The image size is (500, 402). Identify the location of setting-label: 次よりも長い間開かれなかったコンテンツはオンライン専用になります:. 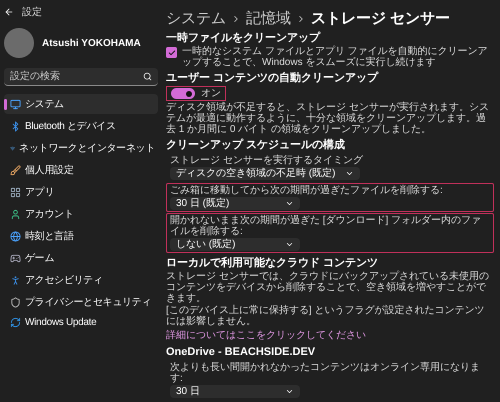
(325, 373).